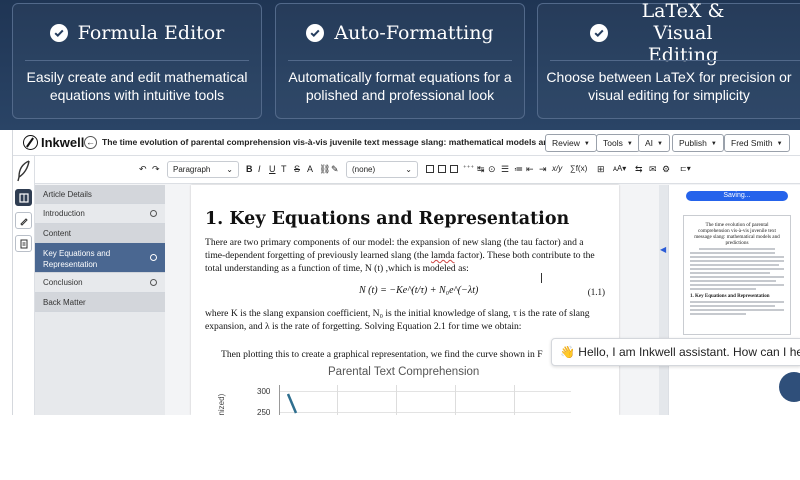 The height and width of the screenshot is (480, 800). What do you see at coordinates (653, 169) in the screenshot?
I see `comment-icon: ✉` at bounding box center [653, 169].